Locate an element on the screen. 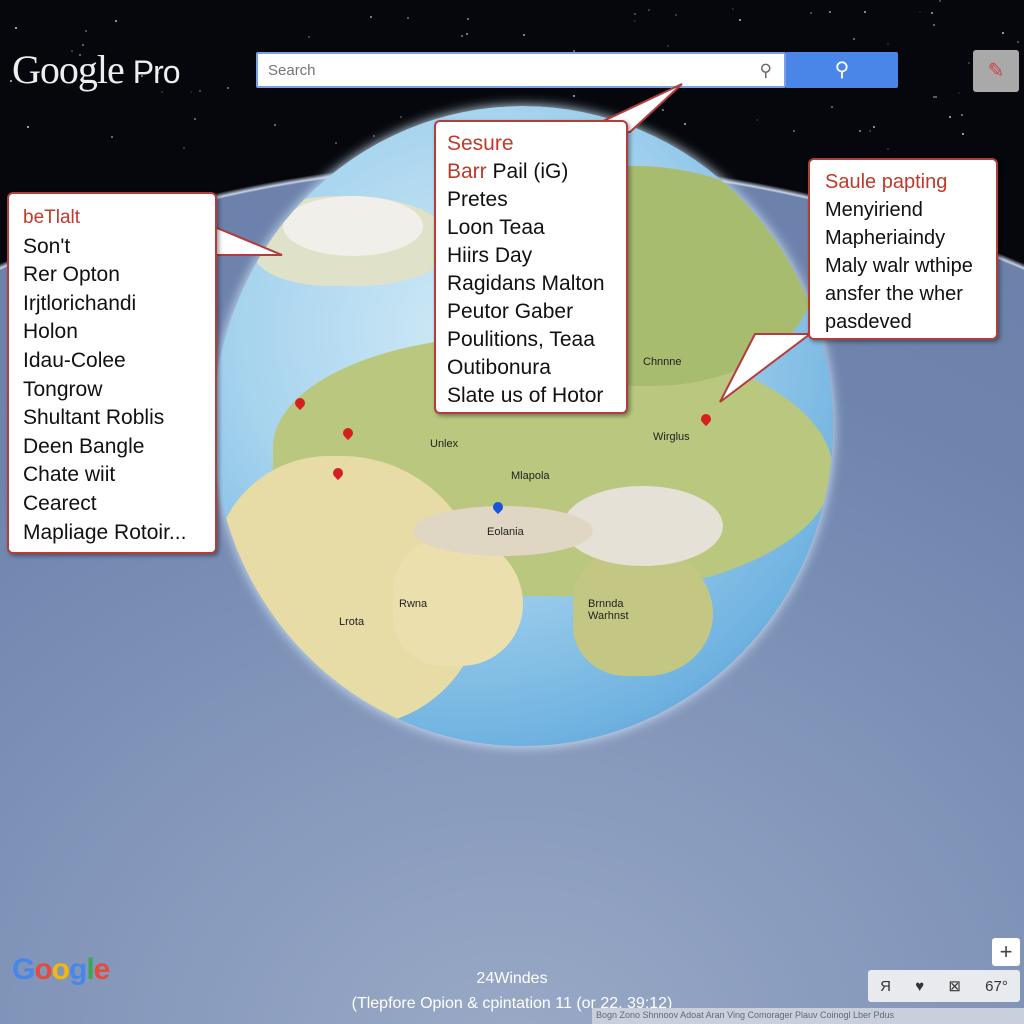 The image size is (1024, 1024). callout-item: Pretes is located at coordinates (531, 200).